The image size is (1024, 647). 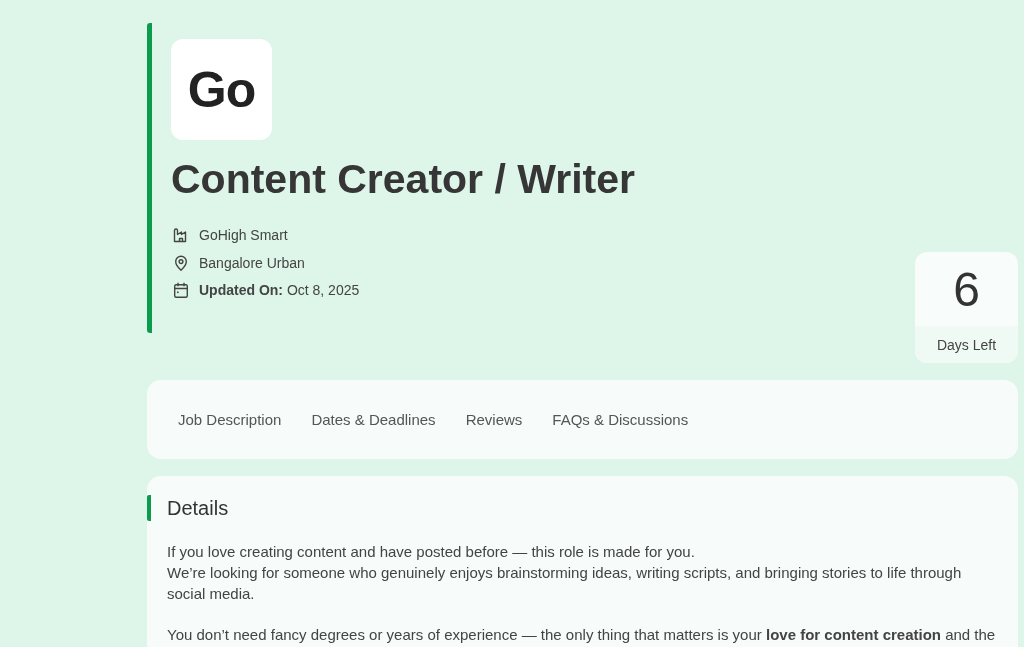 What do you see at coordinates (966, 344) in the screenshot?
I see `days-left-label: Days Left` at bounding box center [966, 344].